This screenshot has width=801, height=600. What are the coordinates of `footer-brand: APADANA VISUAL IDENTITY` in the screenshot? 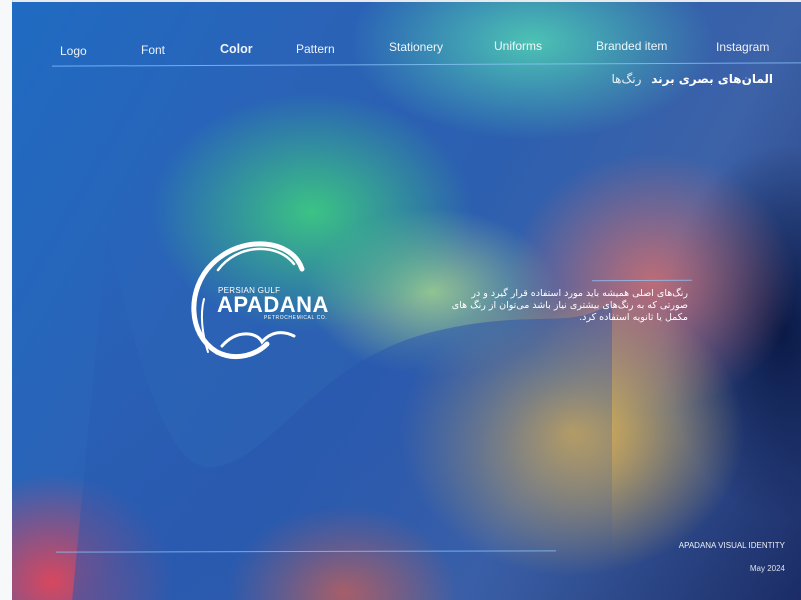 It's located at (731, 545).